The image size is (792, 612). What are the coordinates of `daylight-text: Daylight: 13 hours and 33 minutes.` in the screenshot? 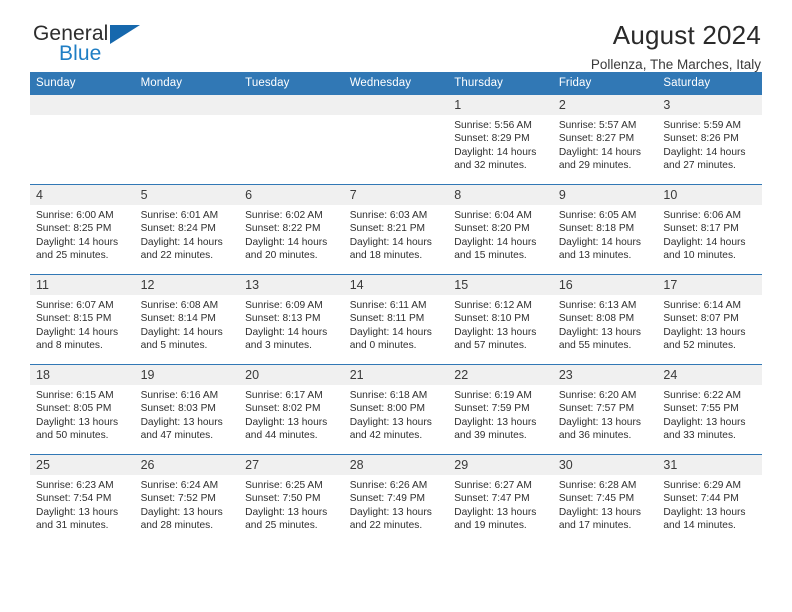 It's located at (704, 429).